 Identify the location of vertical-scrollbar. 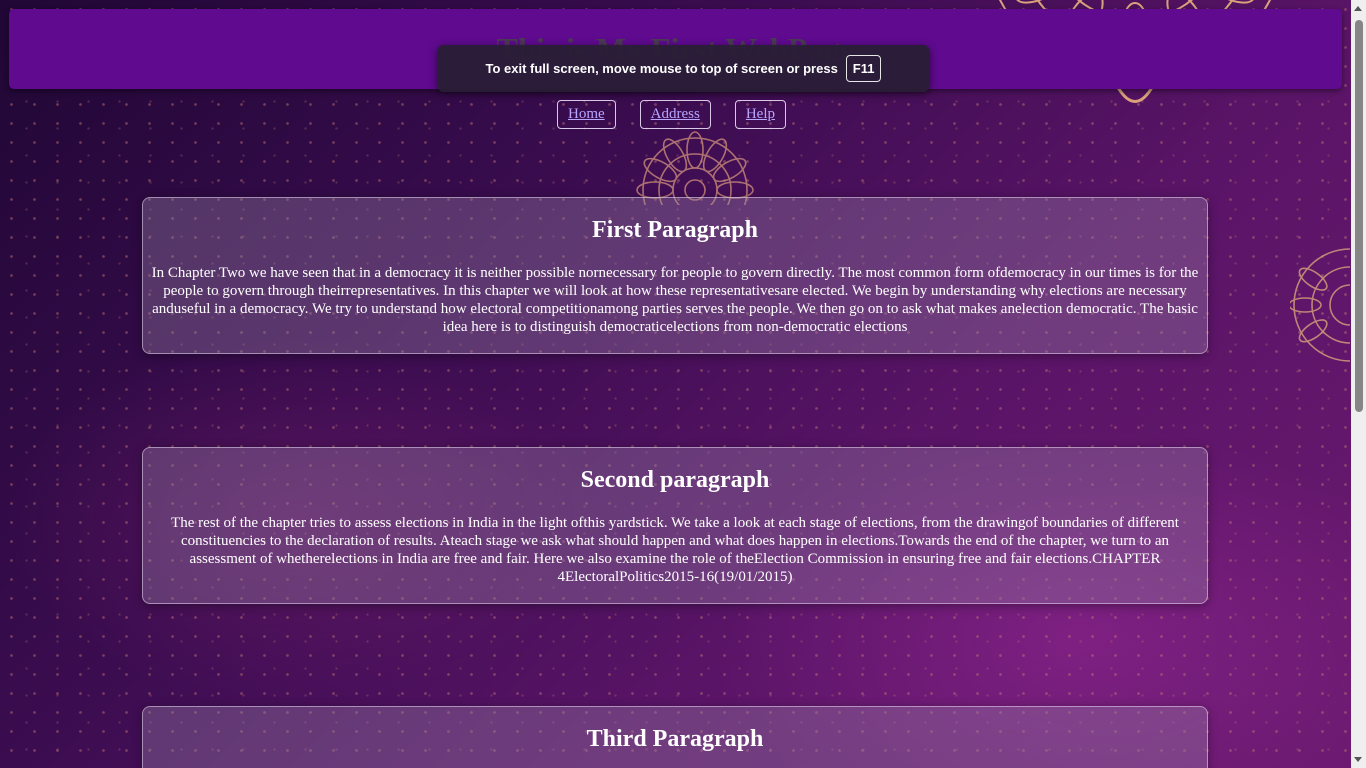
(1358, 384).